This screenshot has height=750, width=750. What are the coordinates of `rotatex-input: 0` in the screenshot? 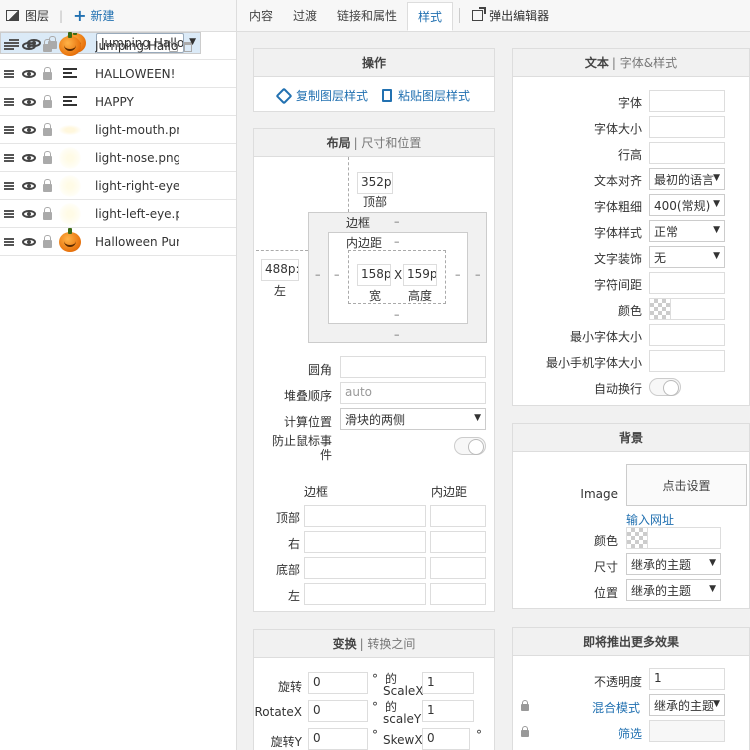 It's located at (338, 711).